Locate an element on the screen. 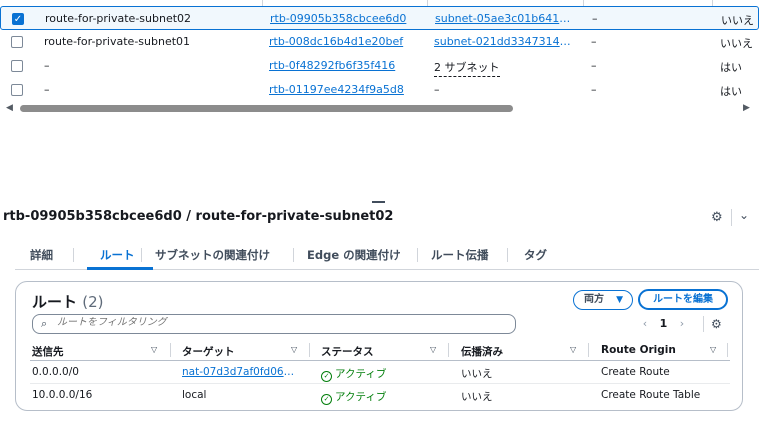  edit-routes-button: ルートを編集 is located at coordinates (683, 299).